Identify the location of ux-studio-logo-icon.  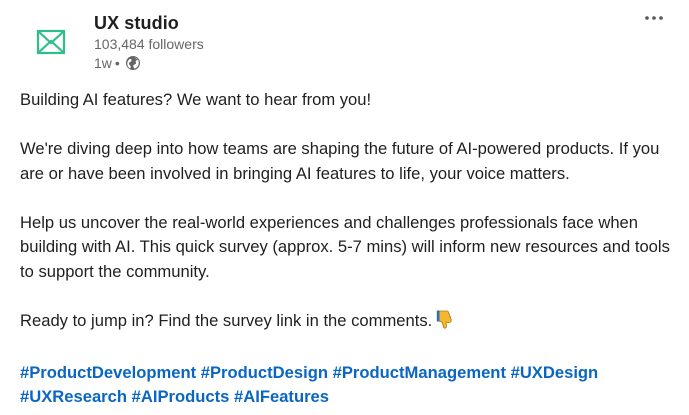
(51, 42).